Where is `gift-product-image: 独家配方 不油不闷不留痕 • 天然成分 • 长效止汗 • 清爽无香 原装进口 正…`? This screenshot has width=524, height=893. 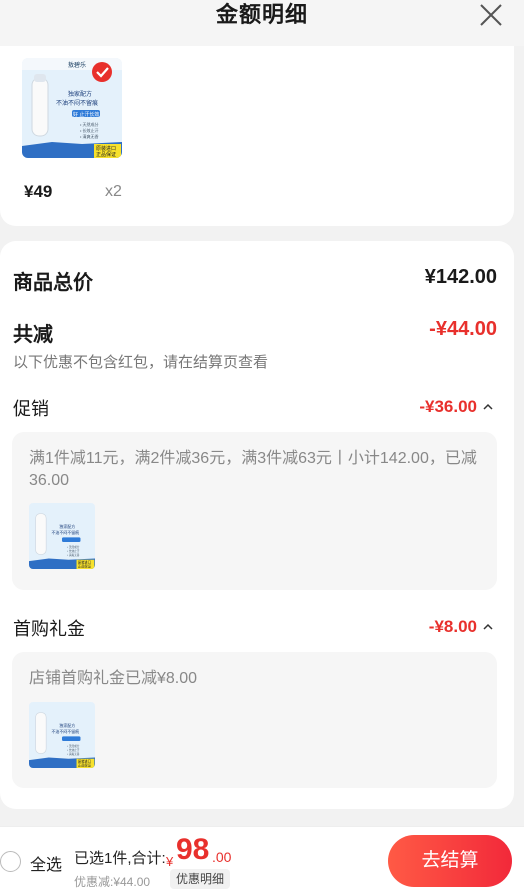
gift-product-image: 独家配方 不油不闷不留痕 • 天然成分 • 长效止汗 • 清爽无香 原装进口 正… is located at coordinates (62, 735).